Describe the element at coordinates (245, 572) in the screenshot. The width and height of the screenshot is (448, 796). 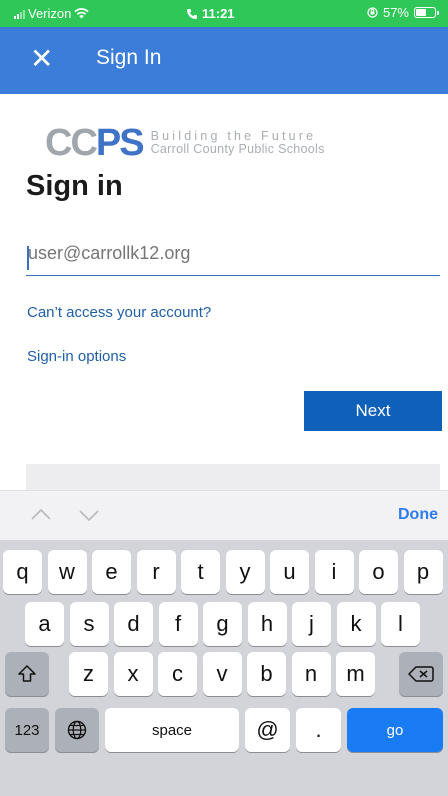
I see `key-y: y` at that location.